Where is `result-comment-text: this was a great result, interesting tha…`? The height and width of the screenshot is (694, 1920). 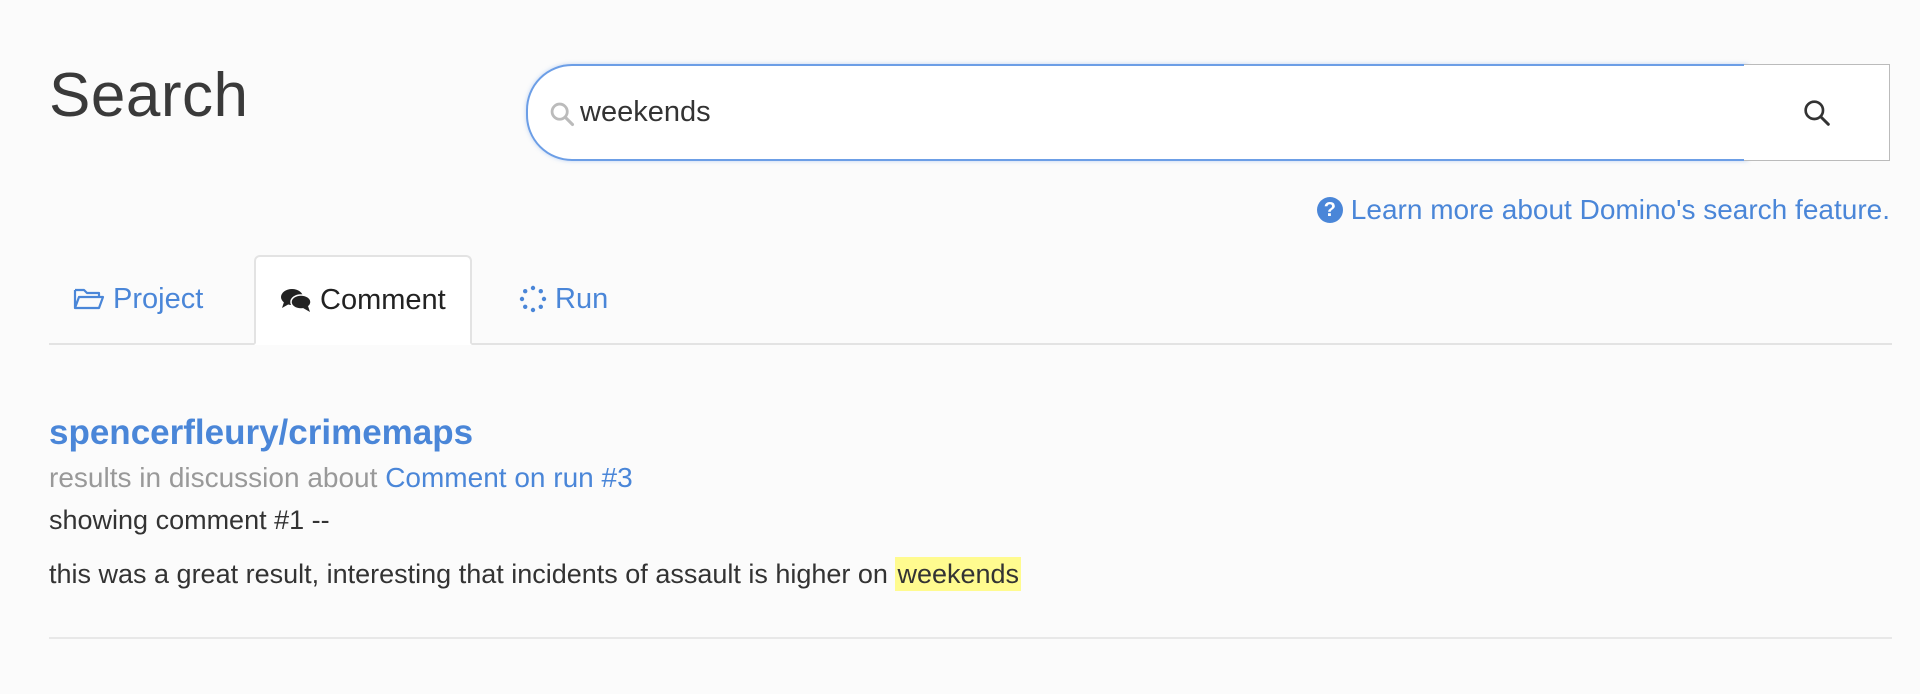 result-comment-text: this was a great result, interesting tha… is located at coordinates (970, 574).